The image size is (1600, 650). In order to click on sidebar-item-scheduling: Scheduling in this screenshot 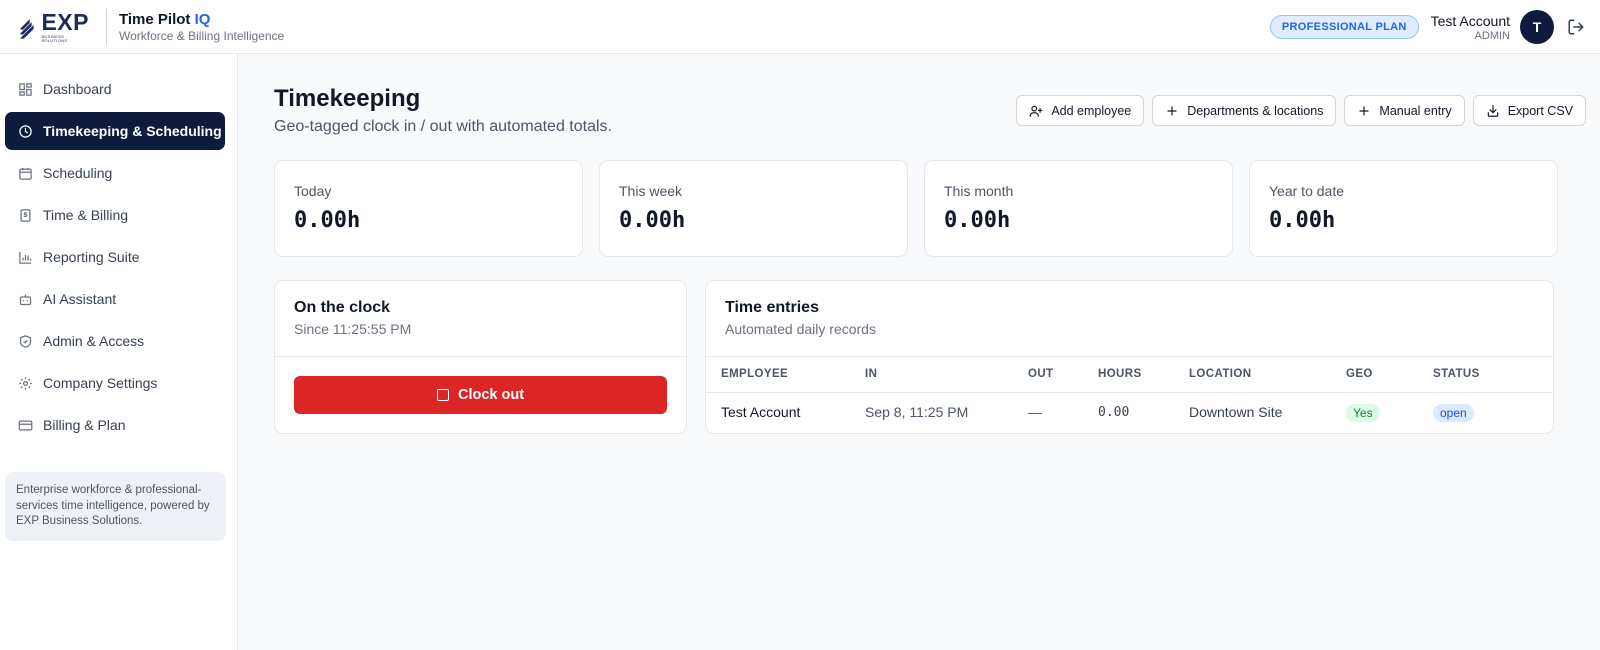, I will do `click(115, 173)`.